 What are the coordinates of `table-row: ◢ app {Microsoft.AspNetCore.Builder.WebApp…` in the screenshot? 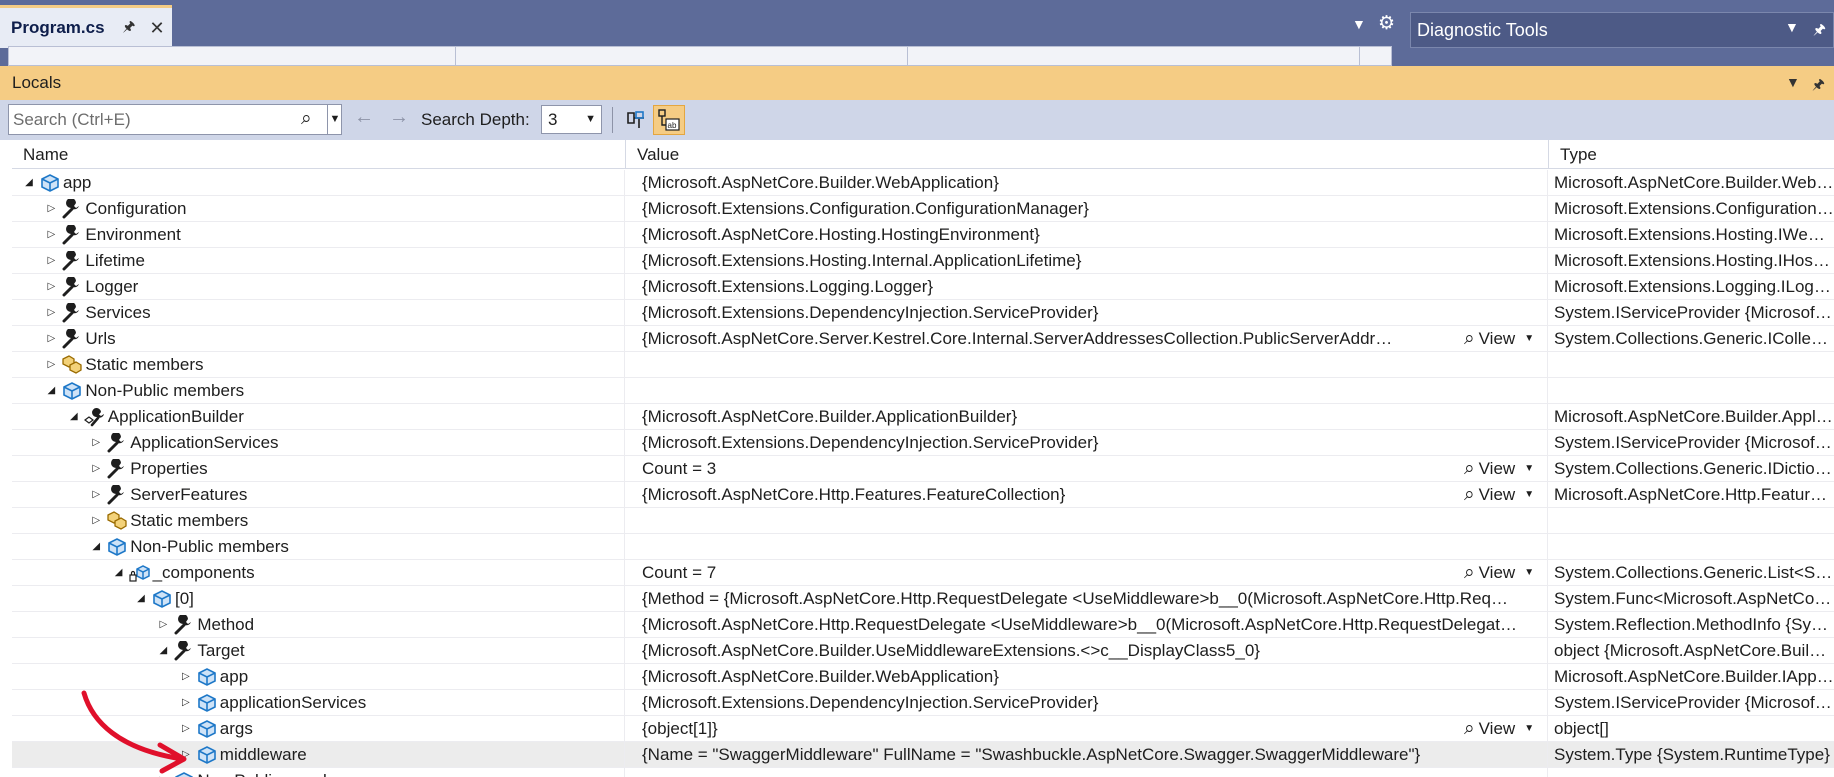 It's located at (923, 183).